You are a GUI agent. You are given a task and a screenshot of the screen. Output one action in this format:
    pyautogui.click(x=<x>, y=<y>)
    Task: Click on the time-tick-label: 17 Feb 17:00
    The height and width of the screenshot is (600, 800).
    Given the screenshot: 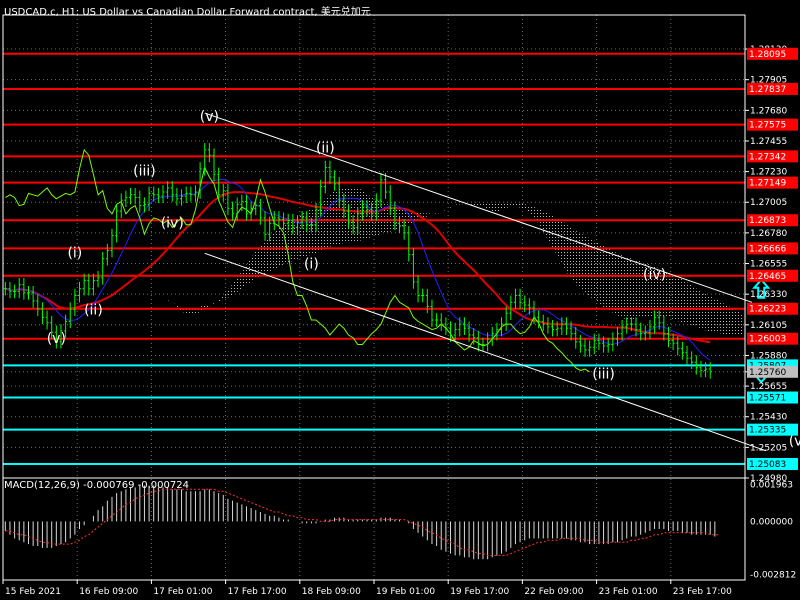 What is the action you would take?
    pyautogui.click(x=257, y=592)
    